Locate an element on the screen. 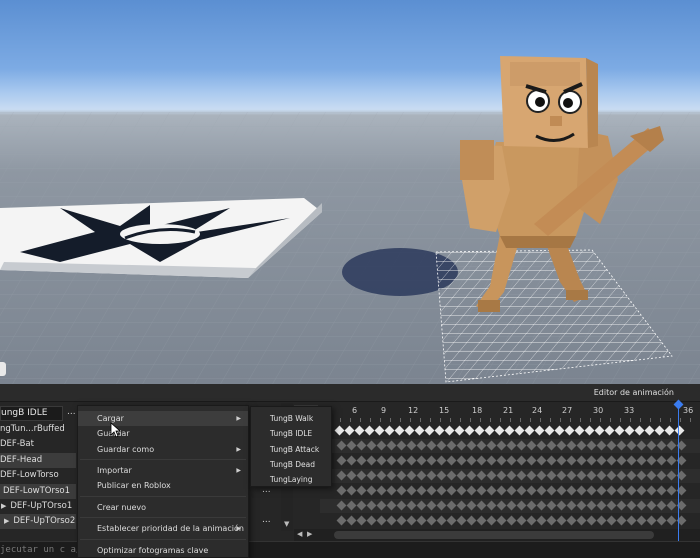  menu-item-optimize-keyframes: Optimizar fotogramas clave is located at coordinates (163, 550).